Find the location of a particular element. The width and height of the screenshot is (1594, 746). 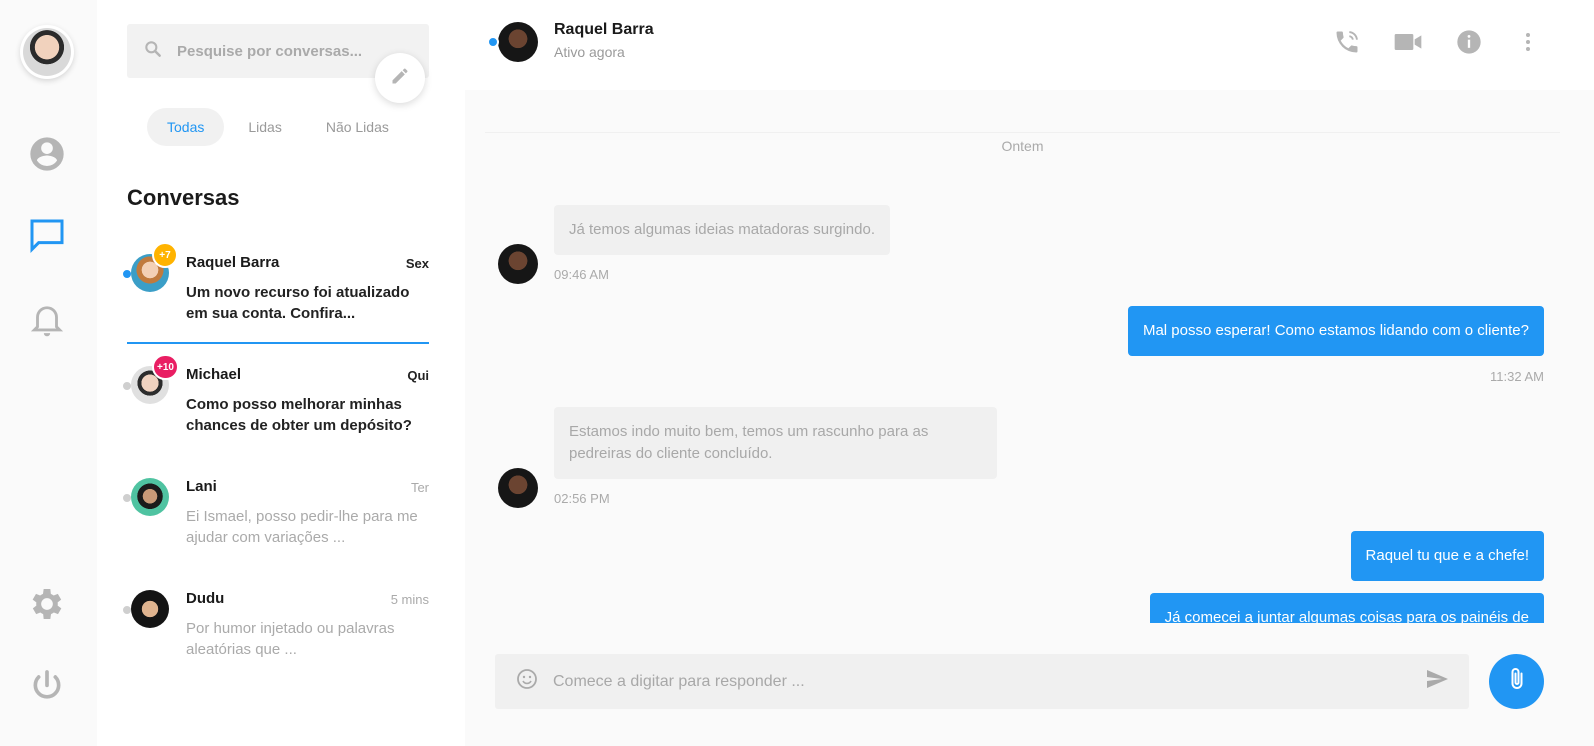

message-time: 09:46 AM is located at coordinates (581, 274).